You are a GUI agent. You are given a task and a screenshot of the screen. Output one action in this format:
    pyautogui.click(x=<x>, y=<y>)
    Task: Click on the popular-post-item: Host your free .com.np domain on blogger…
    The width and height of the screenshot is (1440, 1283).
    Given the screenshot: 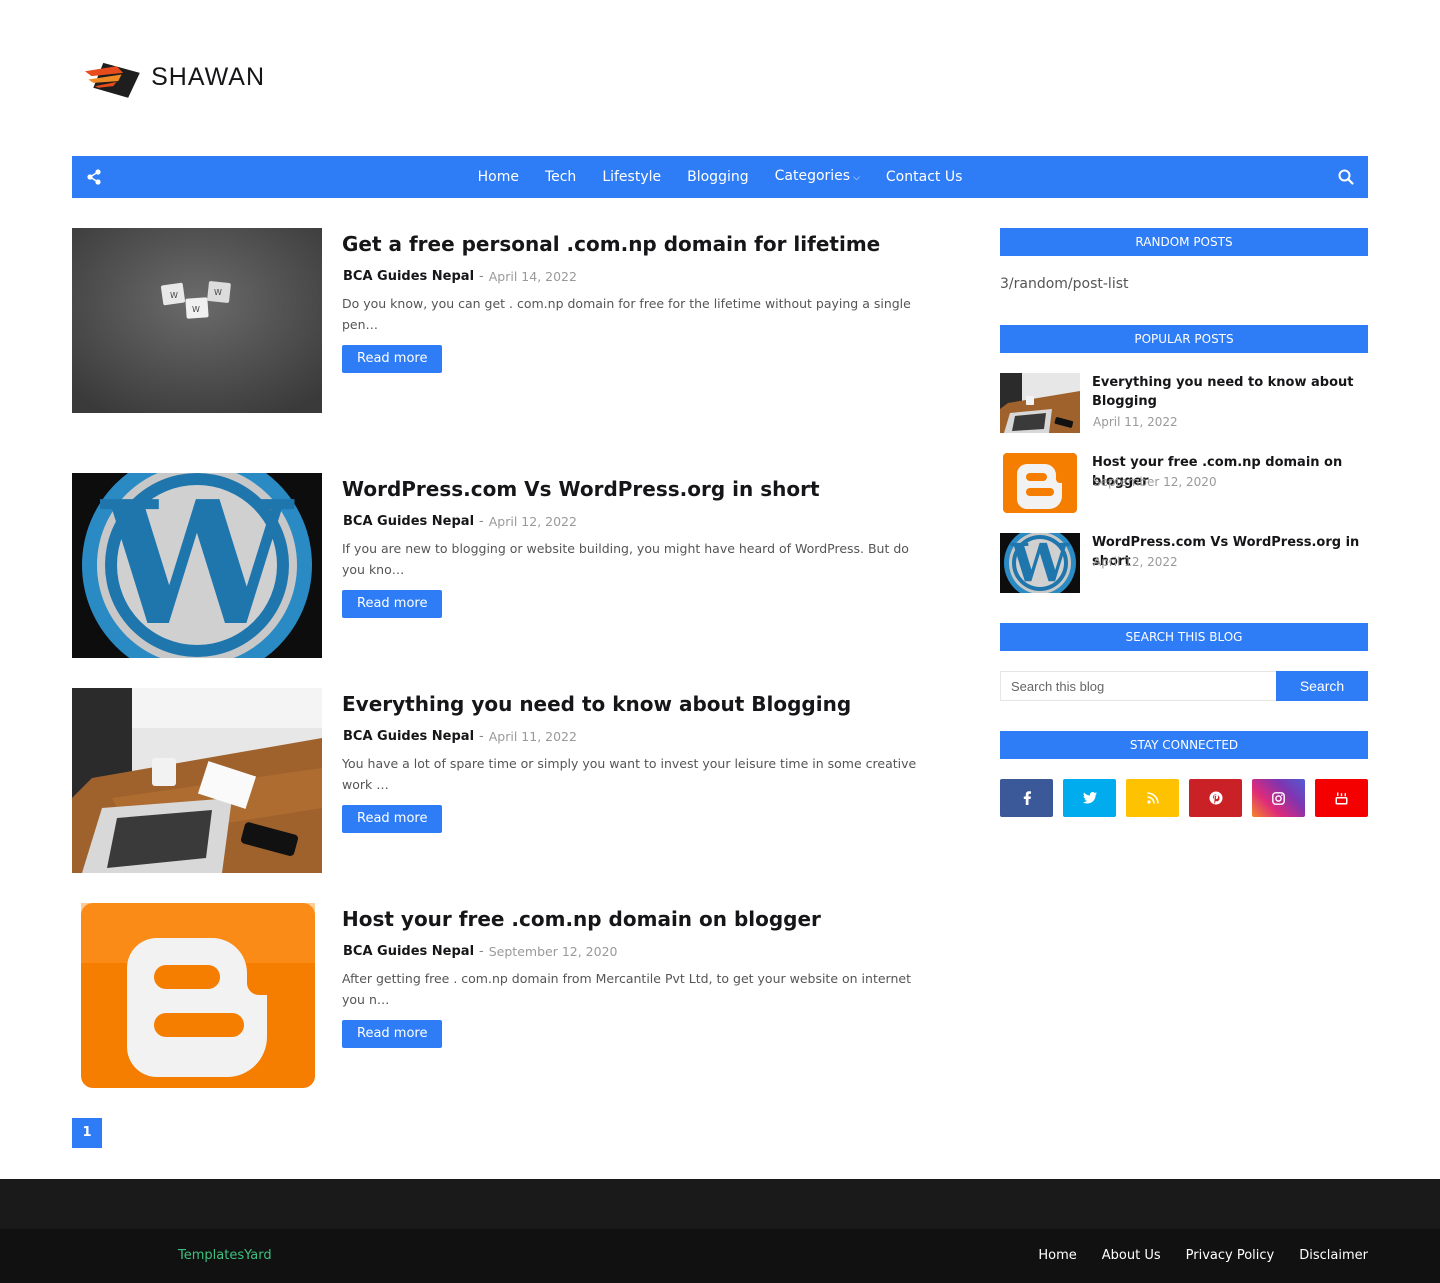 What is the action you would take?
    pyautogui.click(x=1184, y=483)
    